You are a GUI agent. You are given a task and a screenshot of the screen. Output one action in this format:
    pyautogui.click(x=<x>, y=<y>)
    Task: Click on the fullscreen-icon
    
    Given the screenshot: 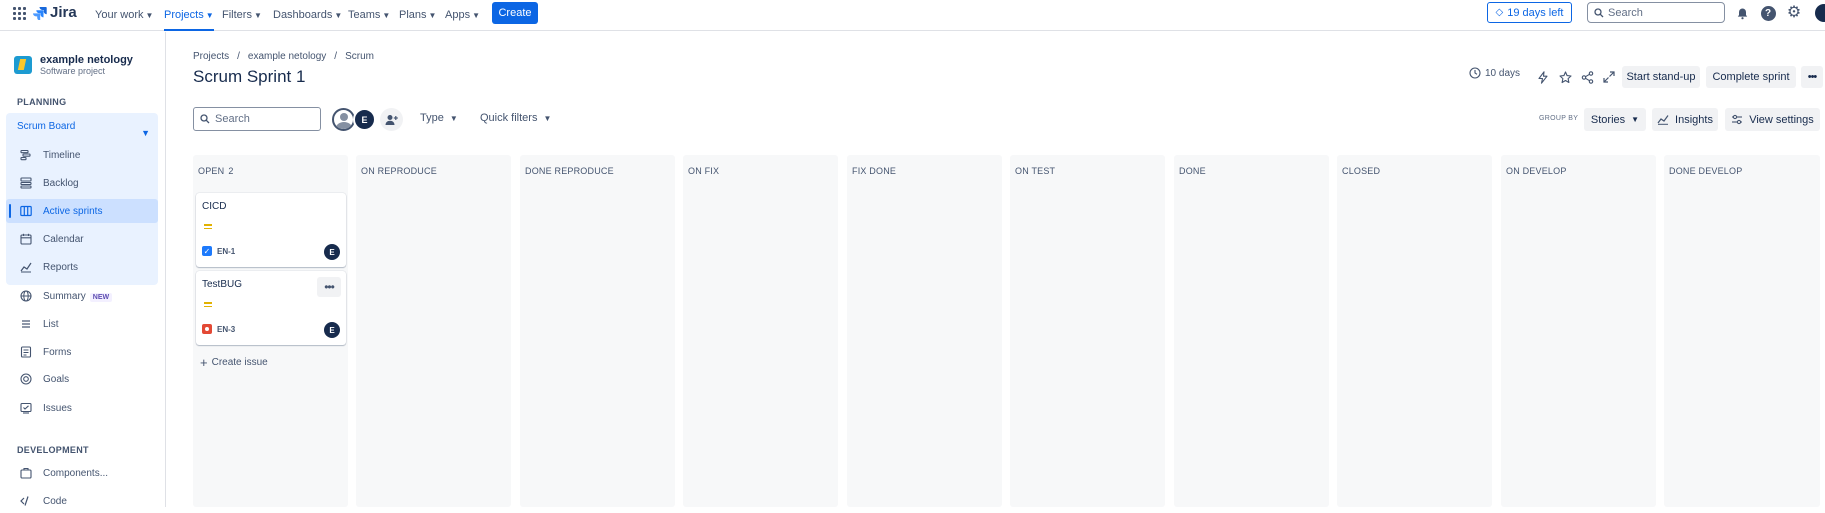 What is the action you would take?
    pyautogui.click(x=1609, y=77)
    